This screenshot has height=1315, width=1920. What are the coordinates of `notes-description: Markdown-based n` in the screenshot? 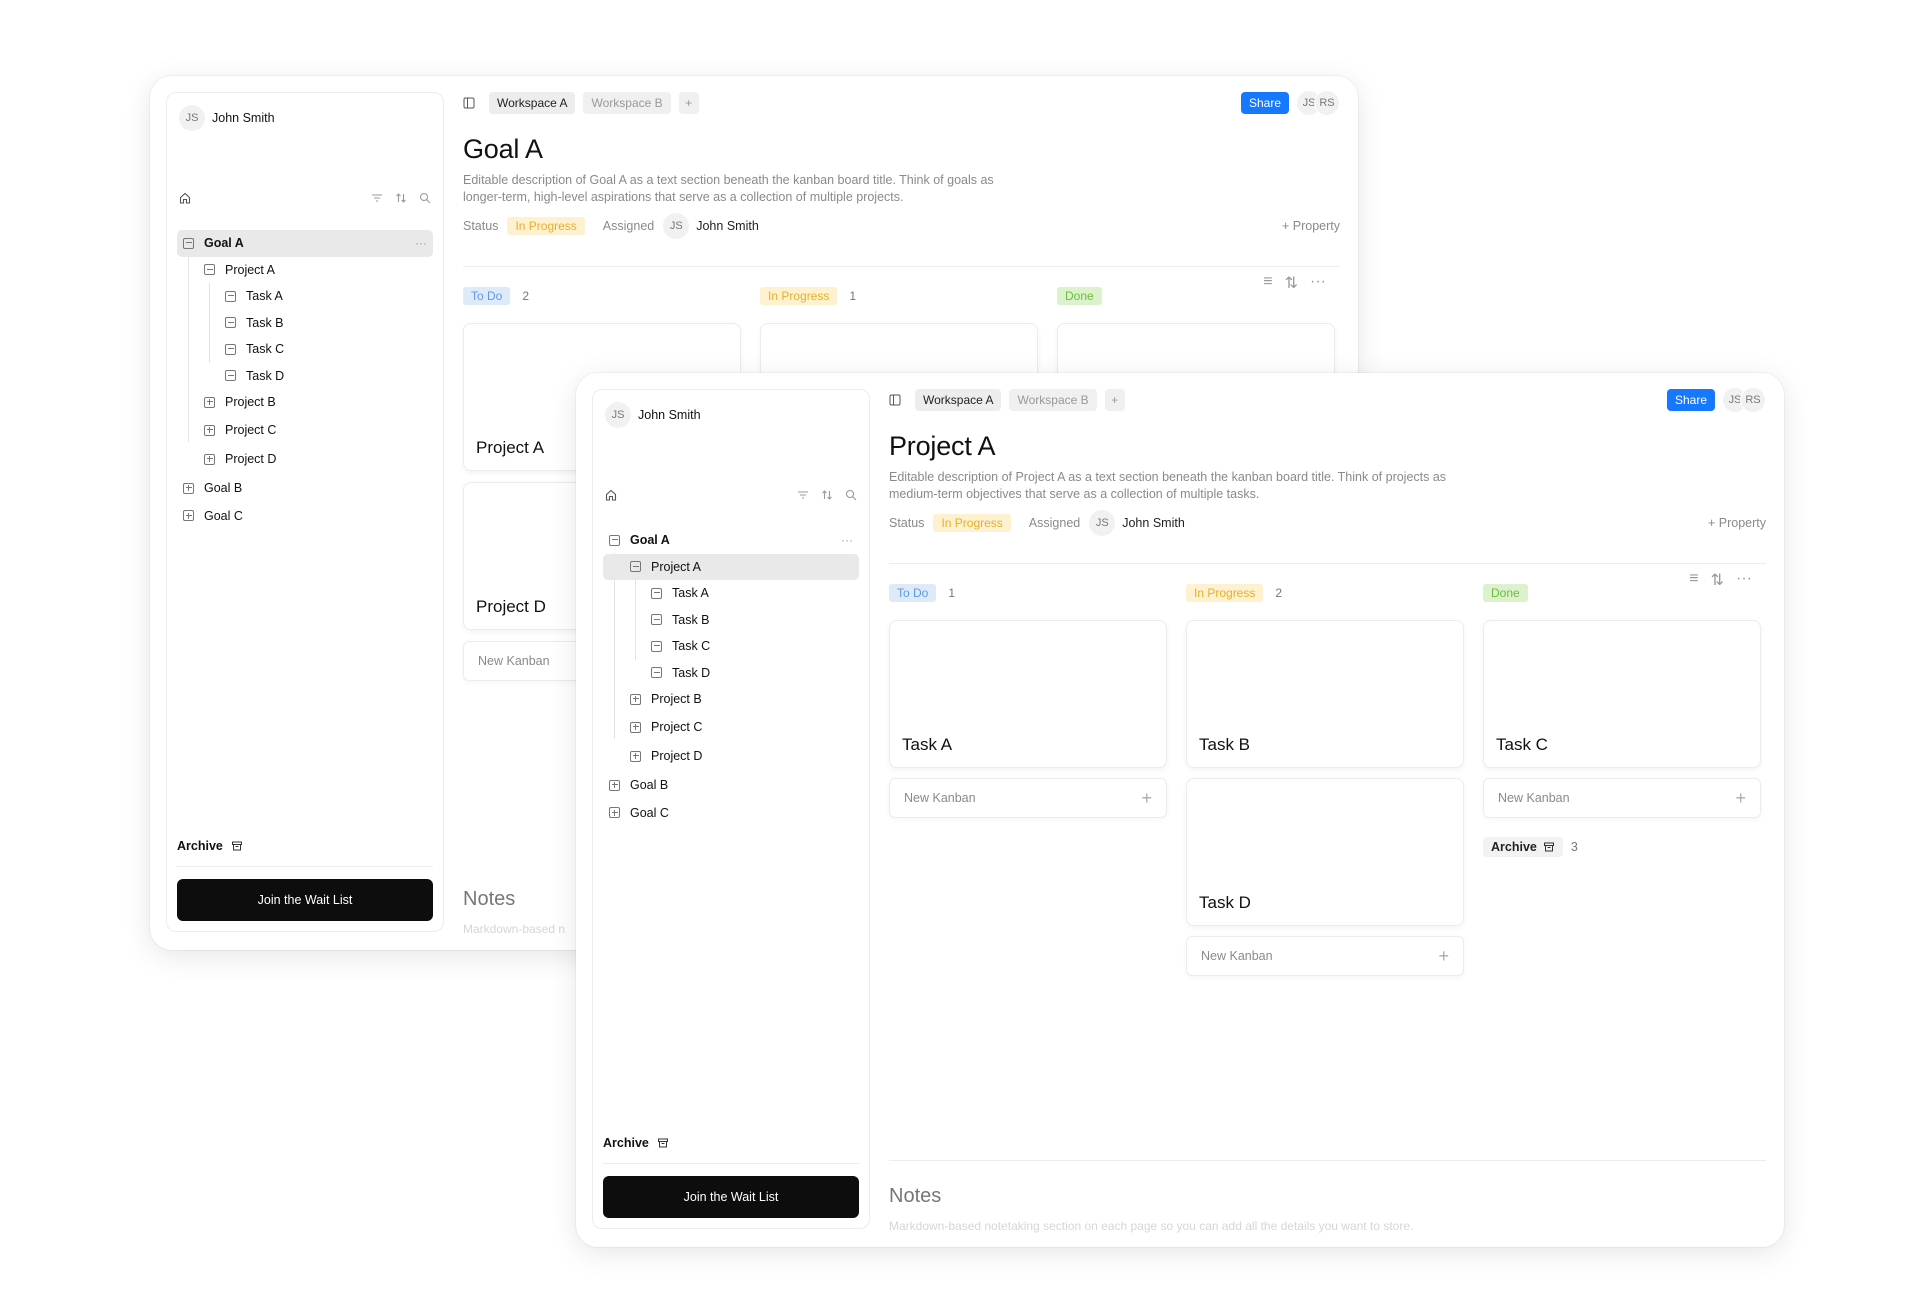 It's located at (514, 929).